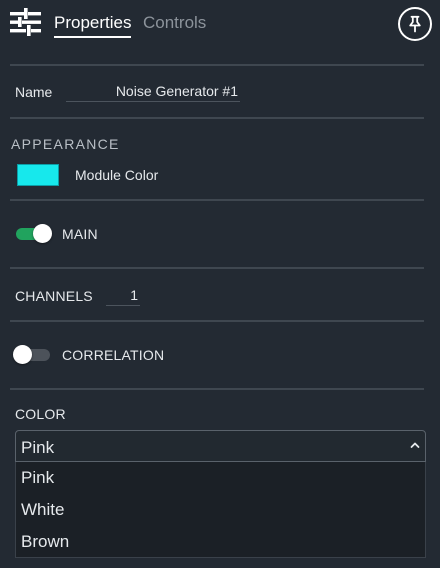 Image resolution: width=440 pixels, height=568 pixels. What do you see at coordinates (220, 23) in the screenshot?
I see `panel-header: Properties Controls` at bounding box center [220, 23].